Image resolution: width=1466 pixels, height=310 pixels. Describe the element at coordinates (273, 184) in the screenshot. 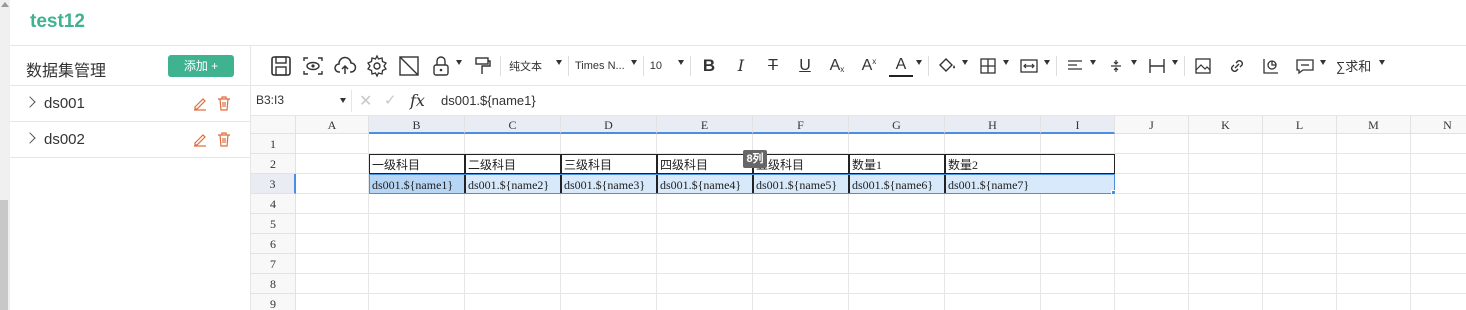

I see `row-header: 3` at that location.